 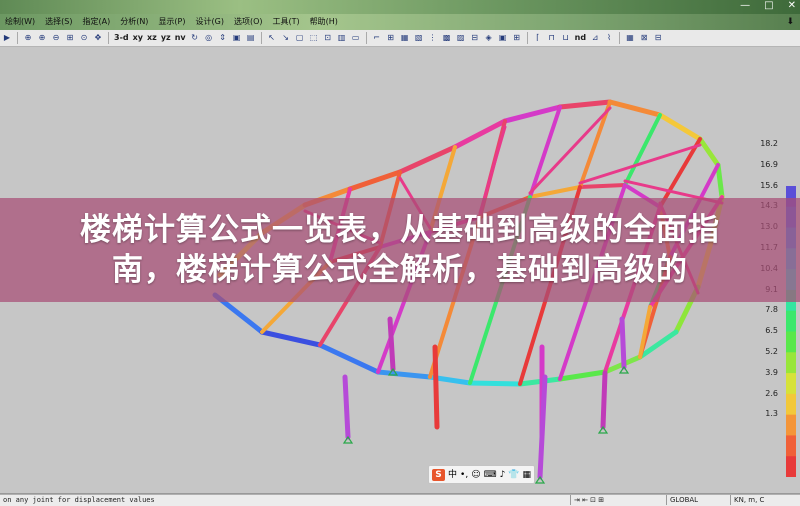 What do you see at coordinates (570, 150) in the screenshot?
I see `brace-member` at bounding box center [570, 150].